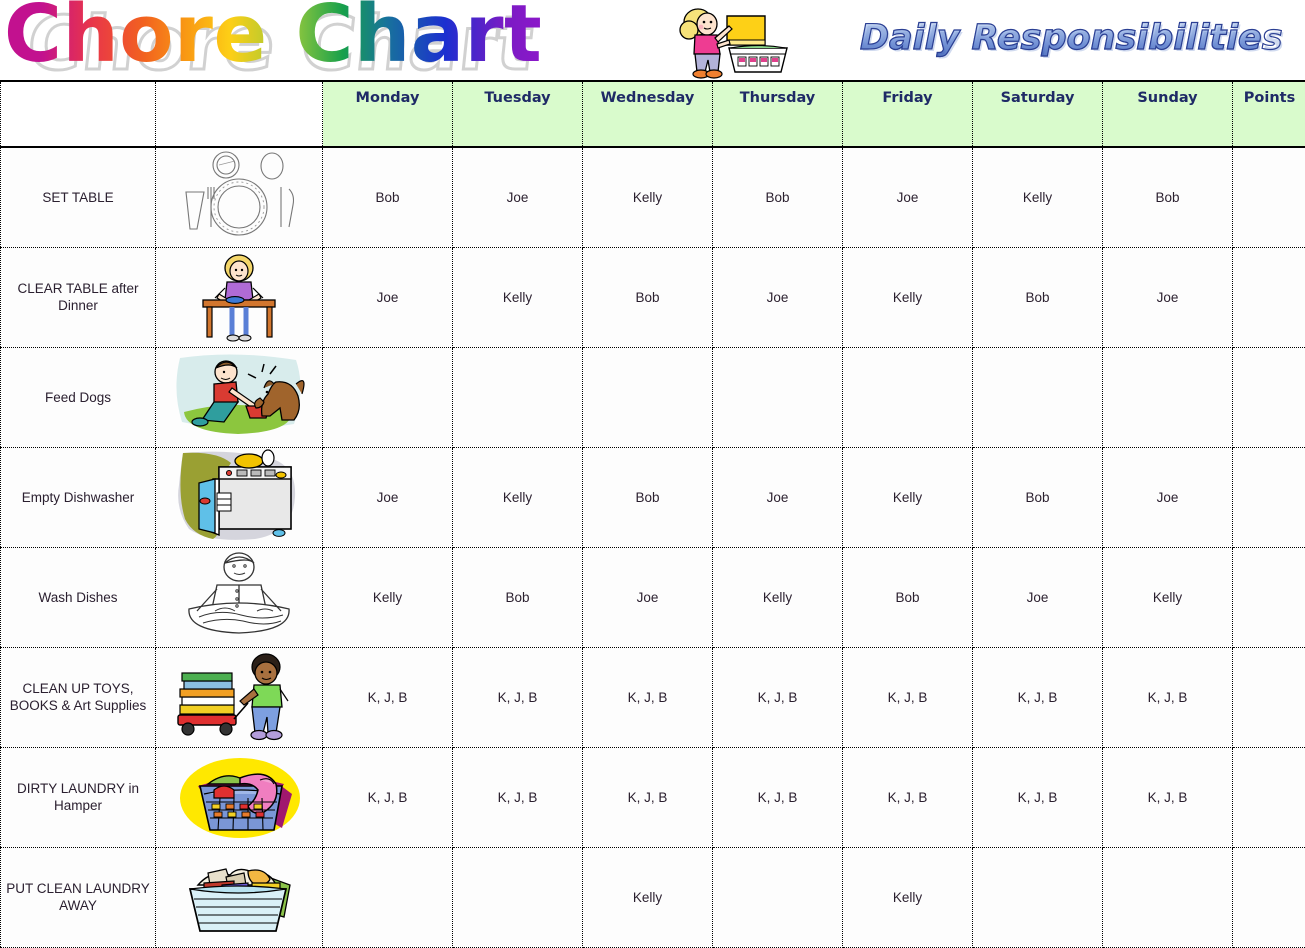 The height and width of the screenshot is (948, 1305). Describe the element at coordinates (778, 114) in the screenshot. I see `header-thursday: Thursday` at that location.